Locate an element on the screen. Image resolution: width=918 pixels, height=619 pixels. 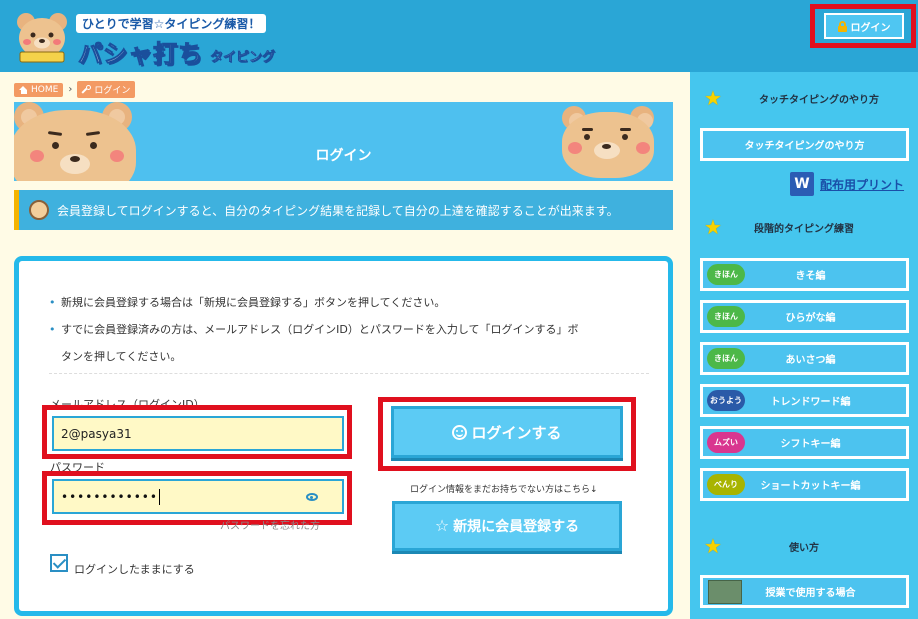
print-link: W 配布用プリント is located at coordinates (847, 184).